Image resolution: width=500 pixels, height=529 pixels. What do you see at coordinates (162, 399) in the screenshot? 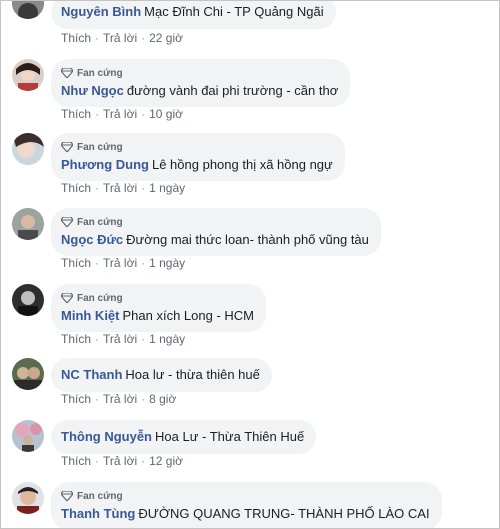
I see `timestamp: 8 giờ` at bounding box center [162, 399].